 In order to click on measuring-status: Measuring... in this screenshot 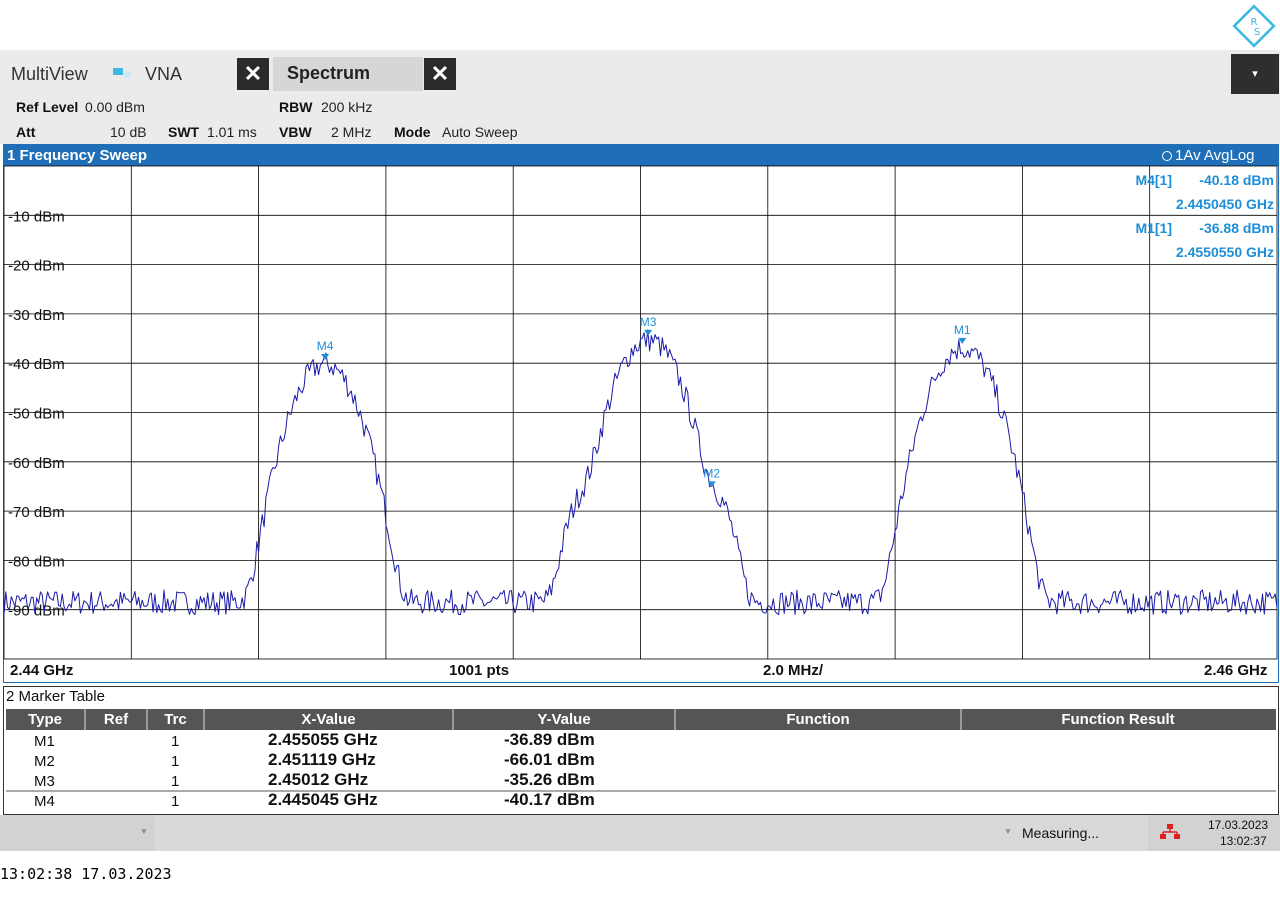, I will do `click(1061, 833)`.